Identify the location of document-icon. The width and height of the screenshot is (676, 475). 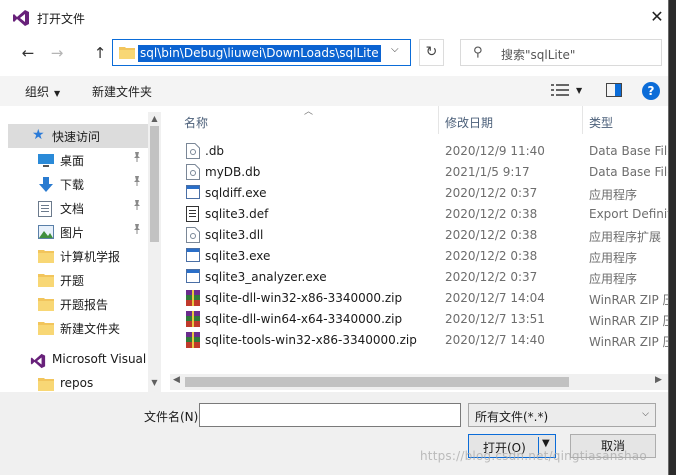
(46, 209).